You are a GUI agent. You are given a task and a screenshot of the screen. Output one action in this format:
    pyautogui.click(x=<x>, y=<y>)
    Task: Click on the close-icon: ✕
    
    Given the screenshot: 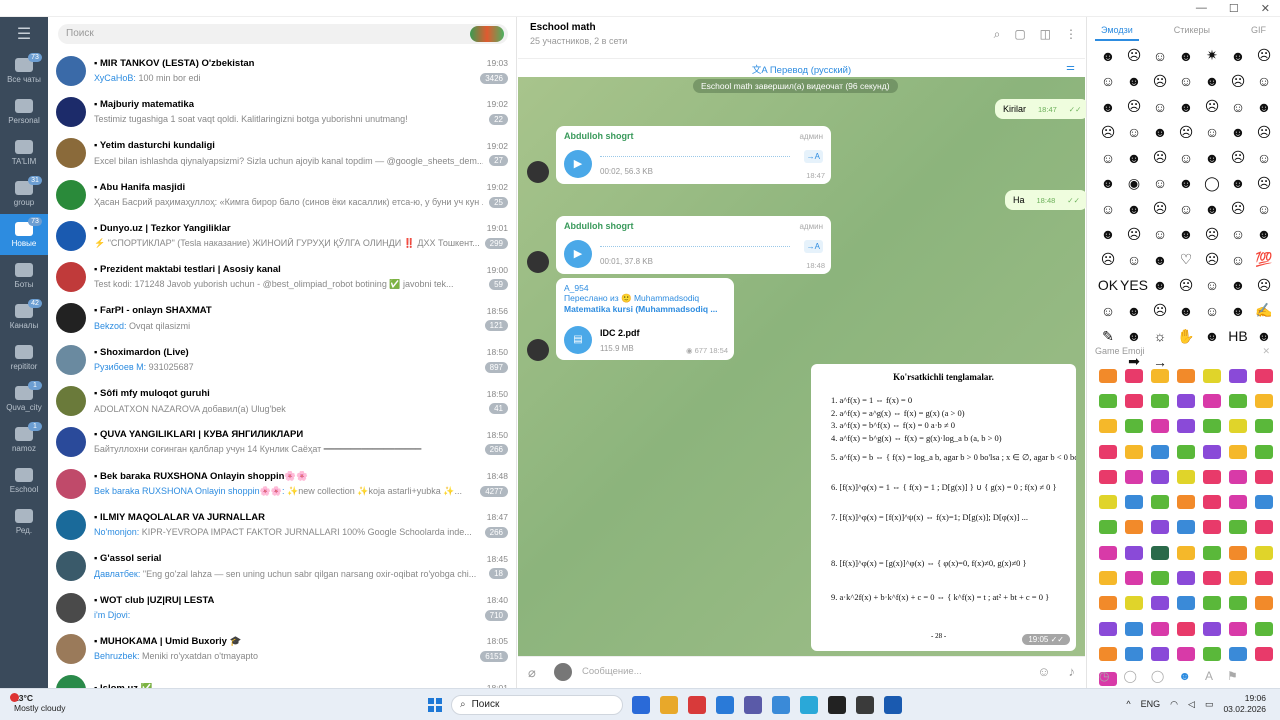 What is the action you would take?
    pyautogui.click(x=1265, y=8)
    